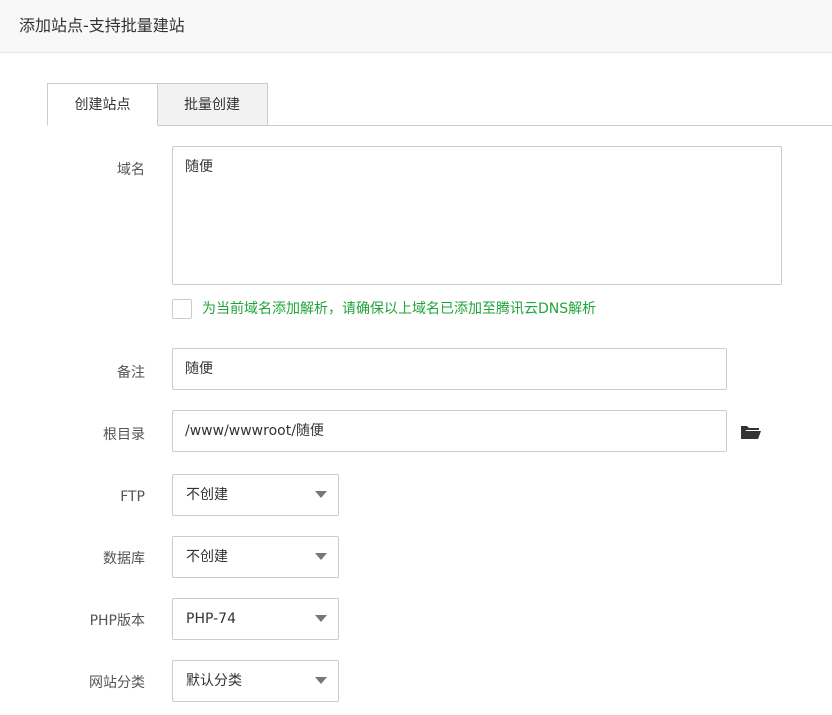  I want to click on ftp-label: FTP, so click(132, 497).